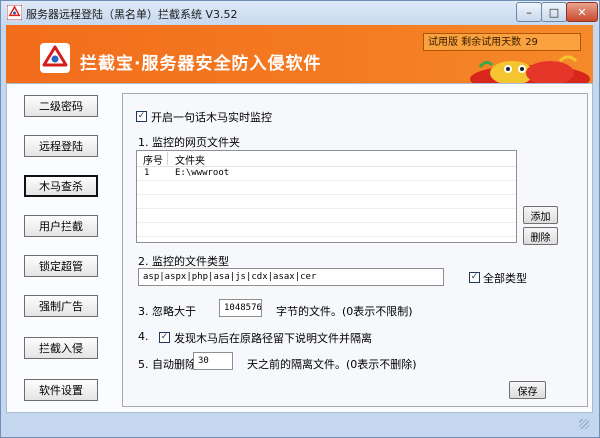  I want to click on row-index: 1, so click(147, 173).